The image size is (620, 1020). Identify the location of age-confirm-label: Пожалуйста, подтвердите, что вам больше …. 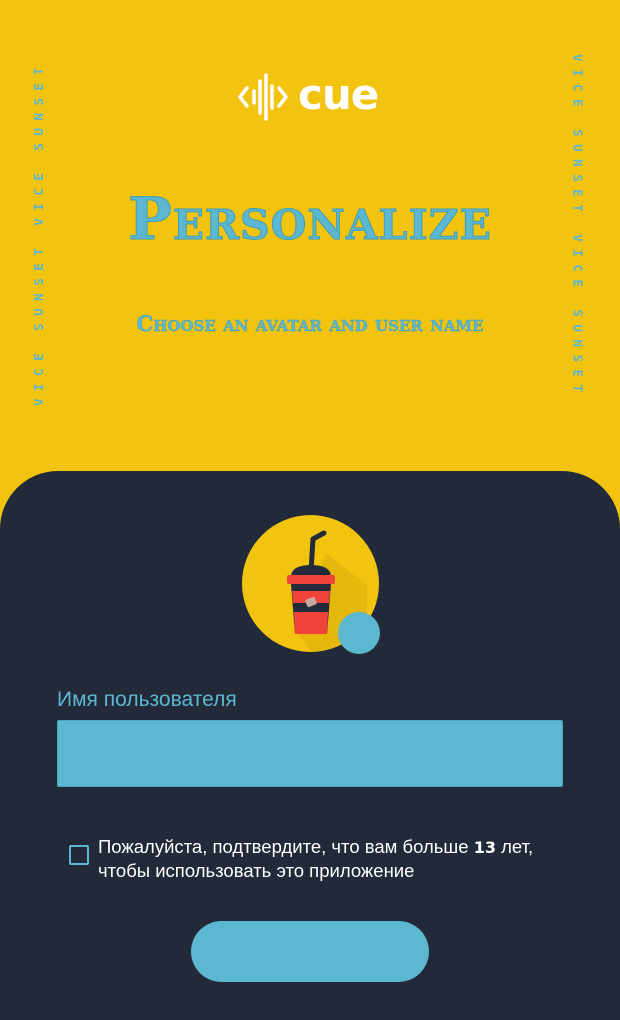
(323, 858).